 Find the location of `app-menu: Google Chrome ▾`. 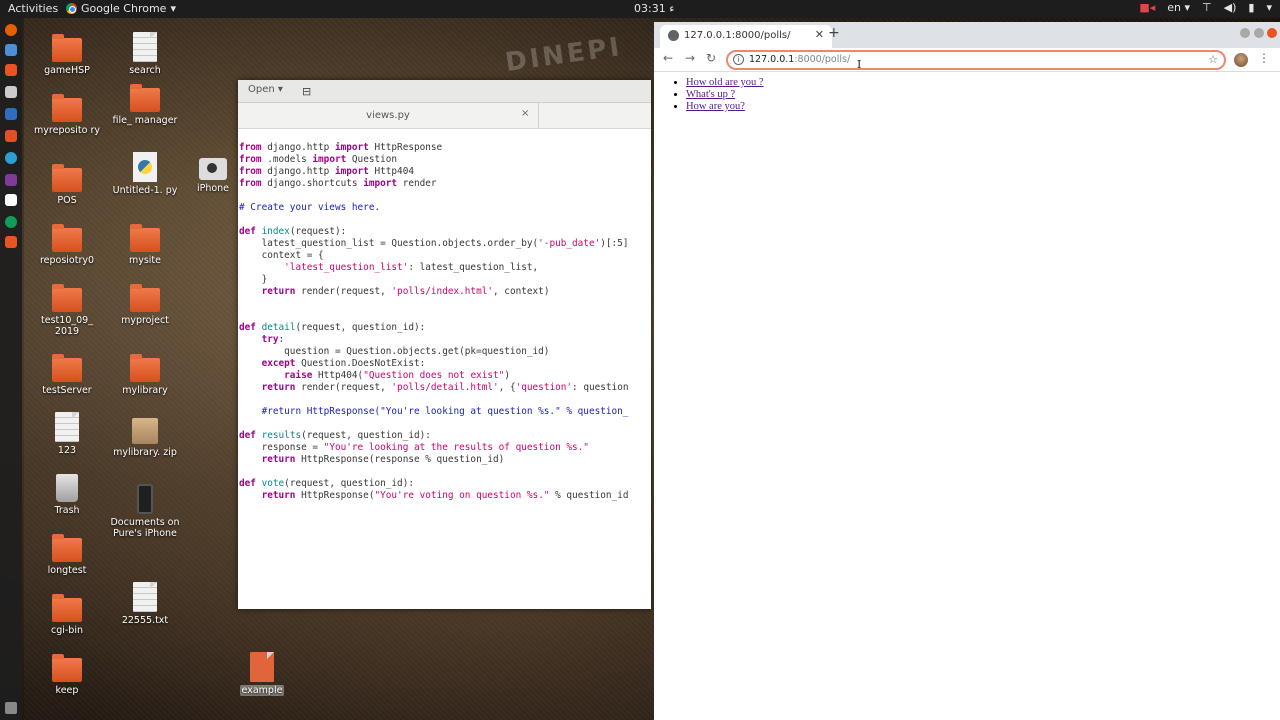

app-menu: Google Chrome ▾ is located at coordinates (121, 8).